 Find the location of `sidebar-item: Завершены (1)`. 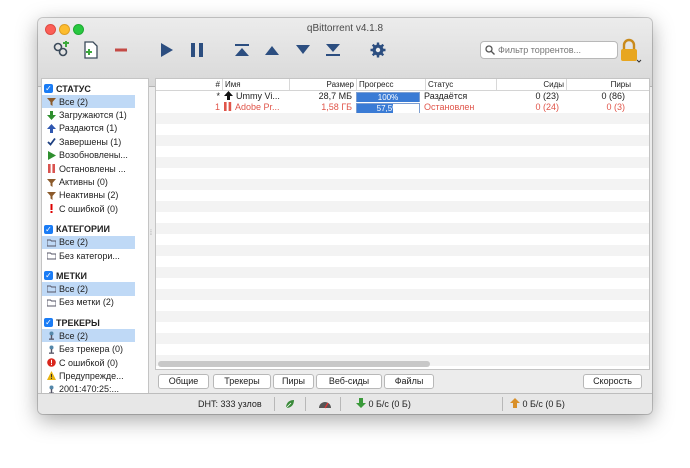

sidebar-item: Завершены (1) is located at coordinates (95, 141).